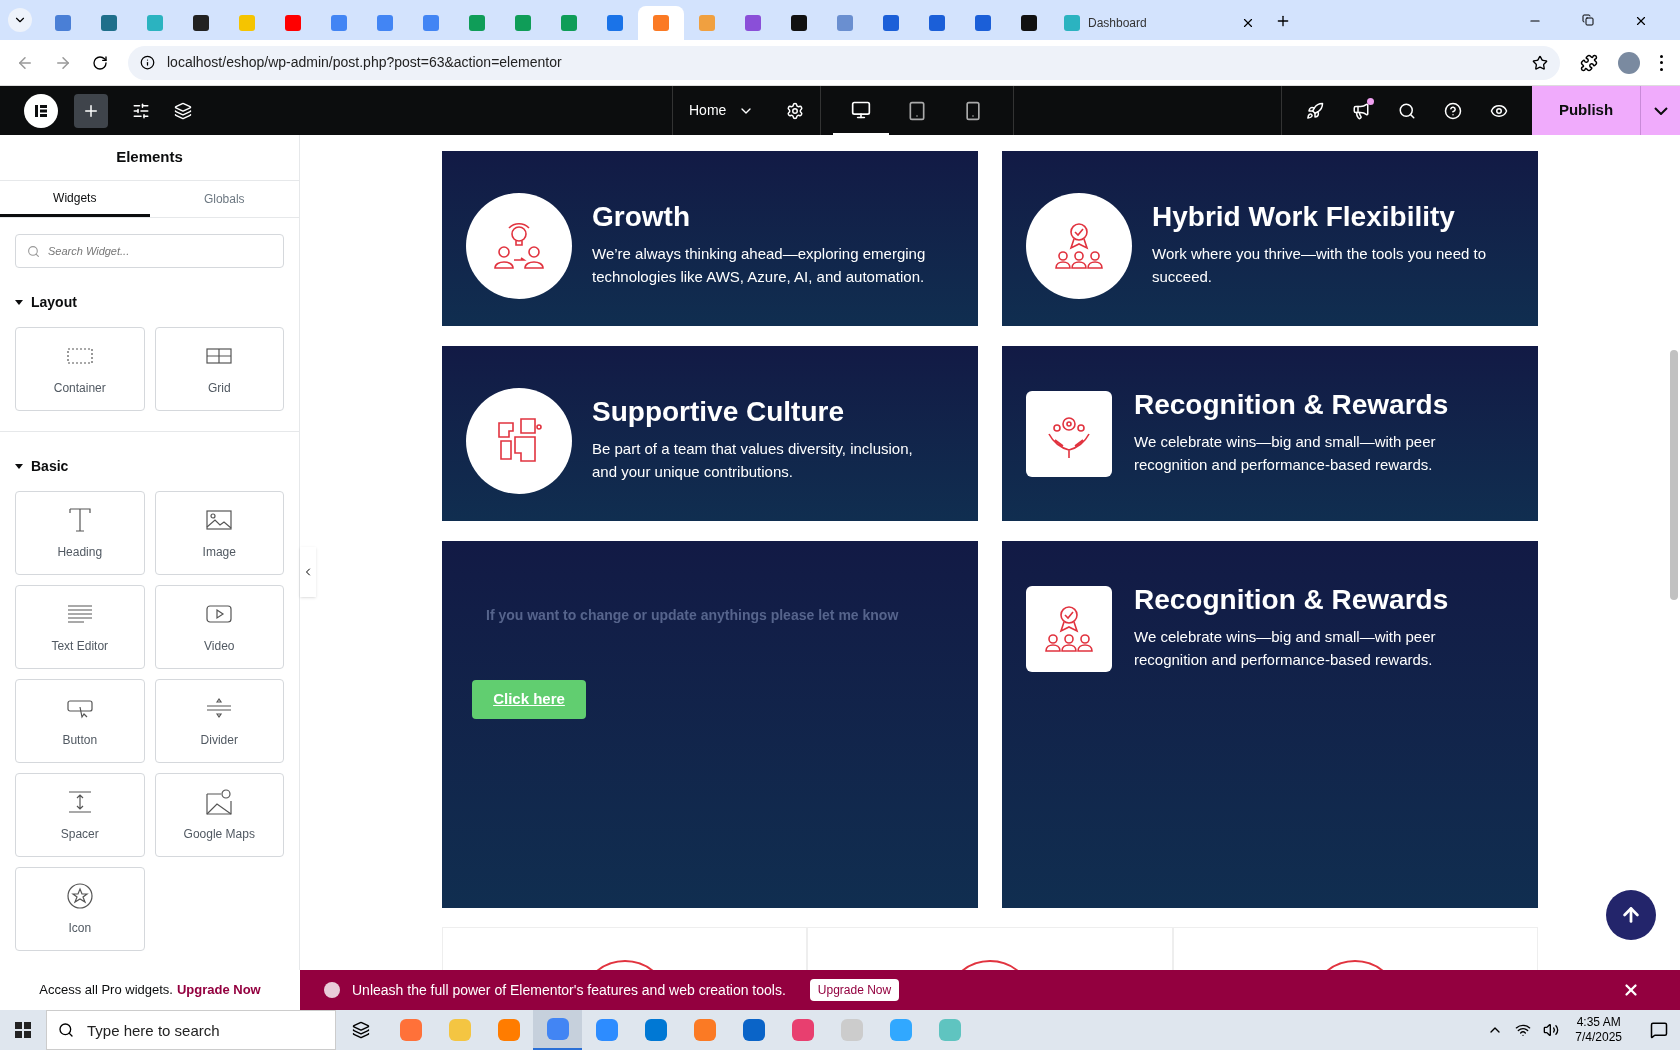  I want to click on browser-tab: Dashboard, so click(1159, 23).